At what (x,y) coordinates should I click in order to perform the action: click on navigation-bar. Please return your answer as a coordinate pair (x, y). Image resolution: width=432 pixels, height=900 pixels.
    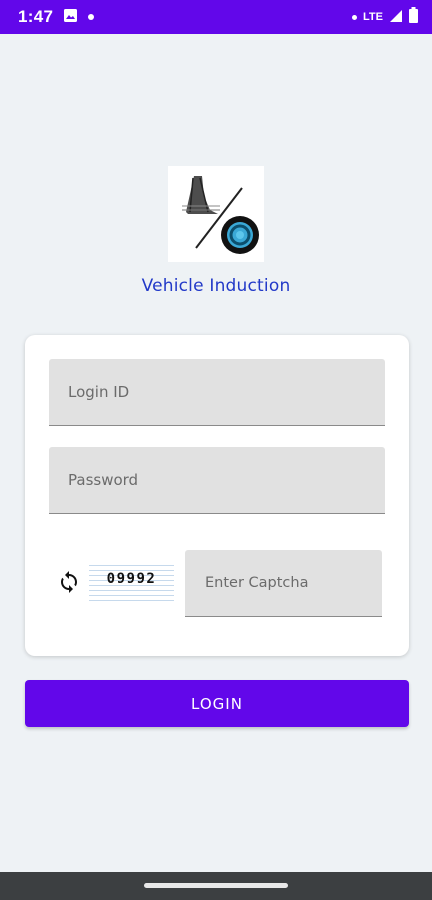
    Looking at the image, I should click on (216, 886).